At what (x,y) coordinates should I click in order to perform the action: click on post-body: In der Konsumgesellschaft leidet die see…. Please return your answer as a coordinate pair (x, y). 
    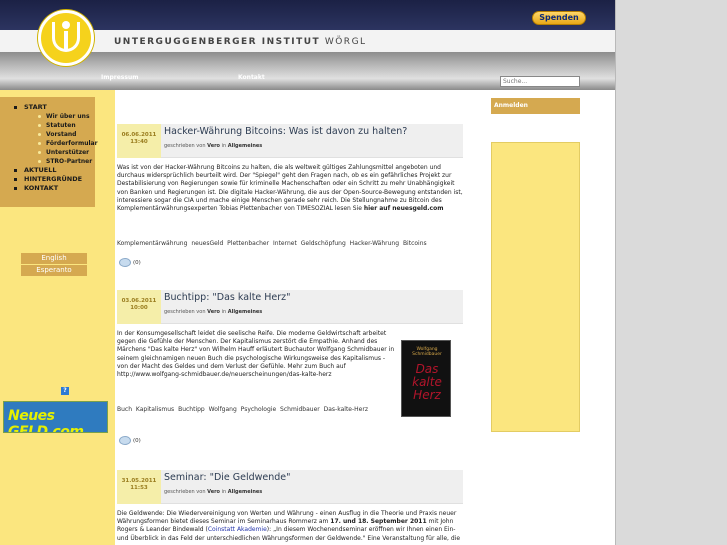
    Looking at the image, I should click on (257, 354).